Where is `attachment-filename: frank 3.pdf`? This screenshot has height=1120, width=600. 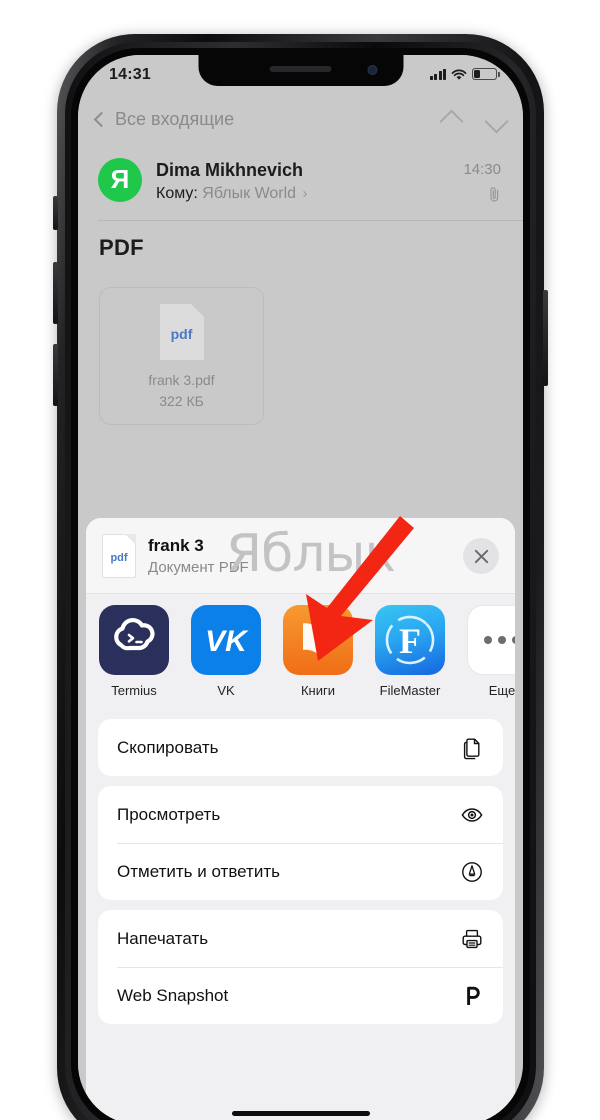
attachment-filename: frank 3.pdf is located at coordinates (181, 380).